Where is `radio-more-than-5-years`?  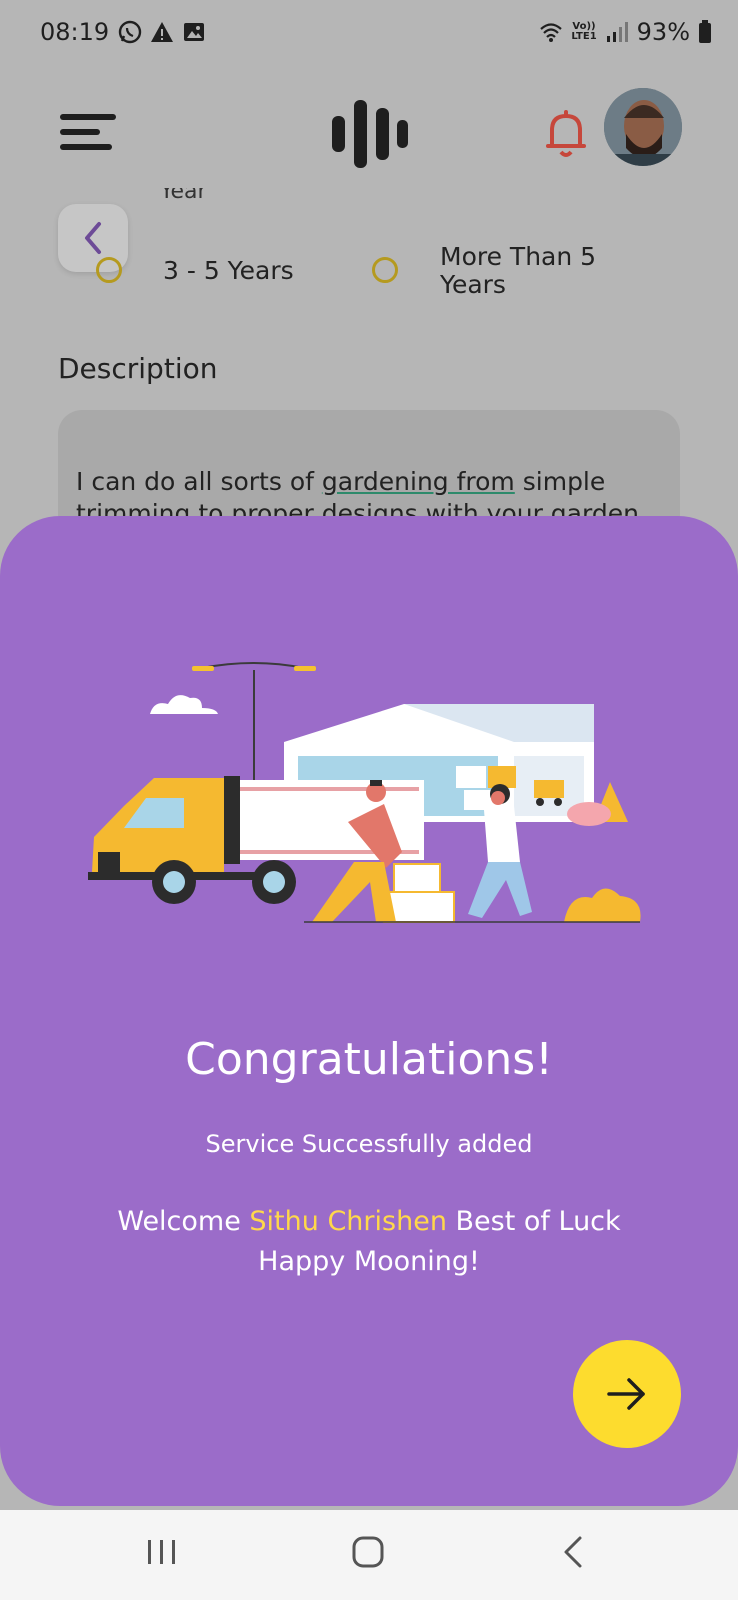
radio-more-than-5-years is located at coordinates (385, 270).